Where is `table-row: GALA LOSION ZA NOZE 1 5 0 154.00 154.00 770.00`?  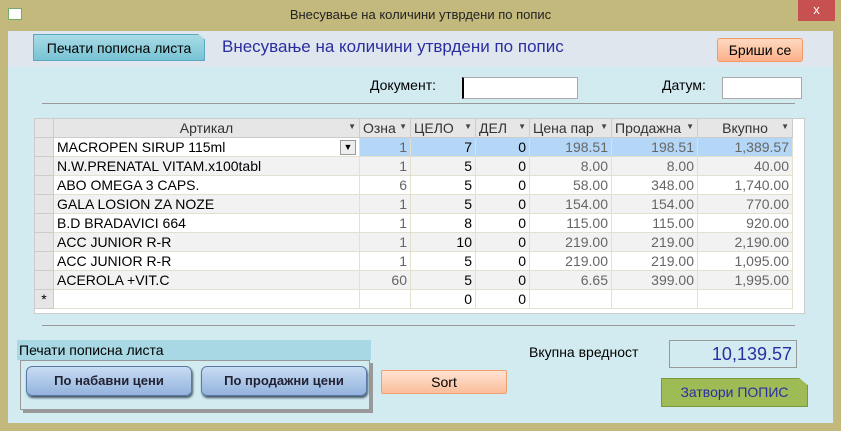
table-row: GALA LOSION ZA NOZE 1 5 0 154.00 154.00 770.00 is located at coordinates (413, 204).